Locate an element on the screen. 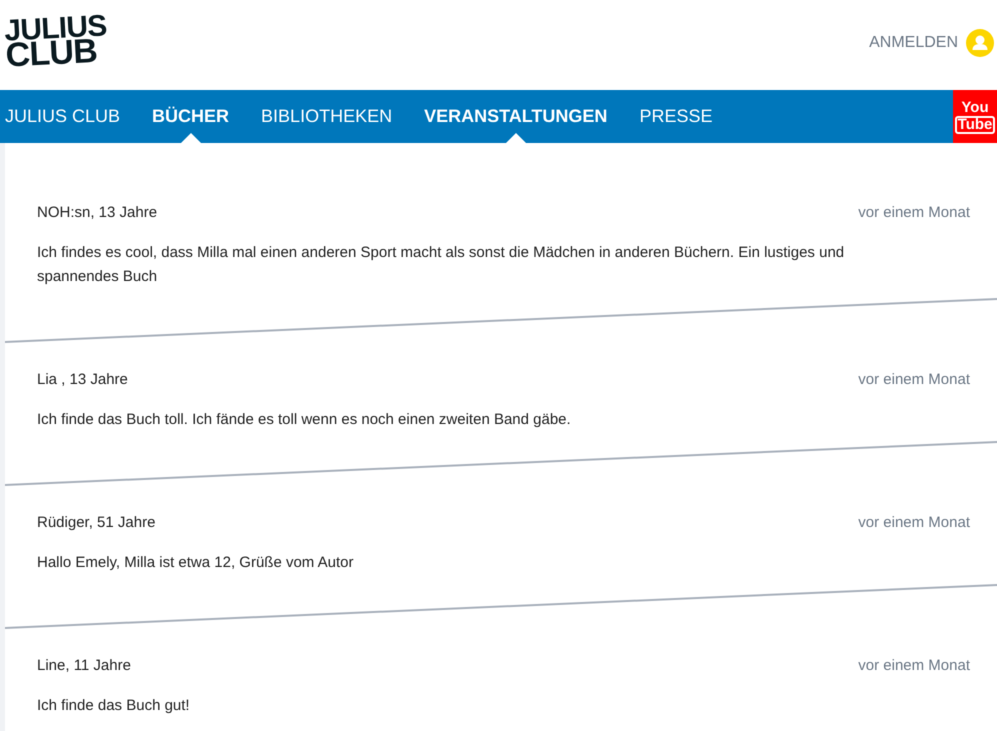  comment-author: Lia , 13 Jahre is located at coordinates (82, 380).